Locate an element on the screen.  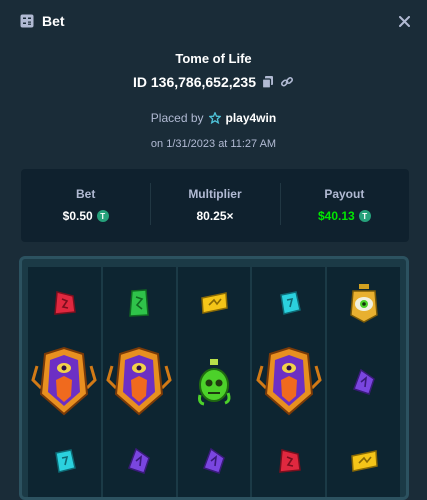
placed-by-label: Placed by is located at coordinates (177, 118).